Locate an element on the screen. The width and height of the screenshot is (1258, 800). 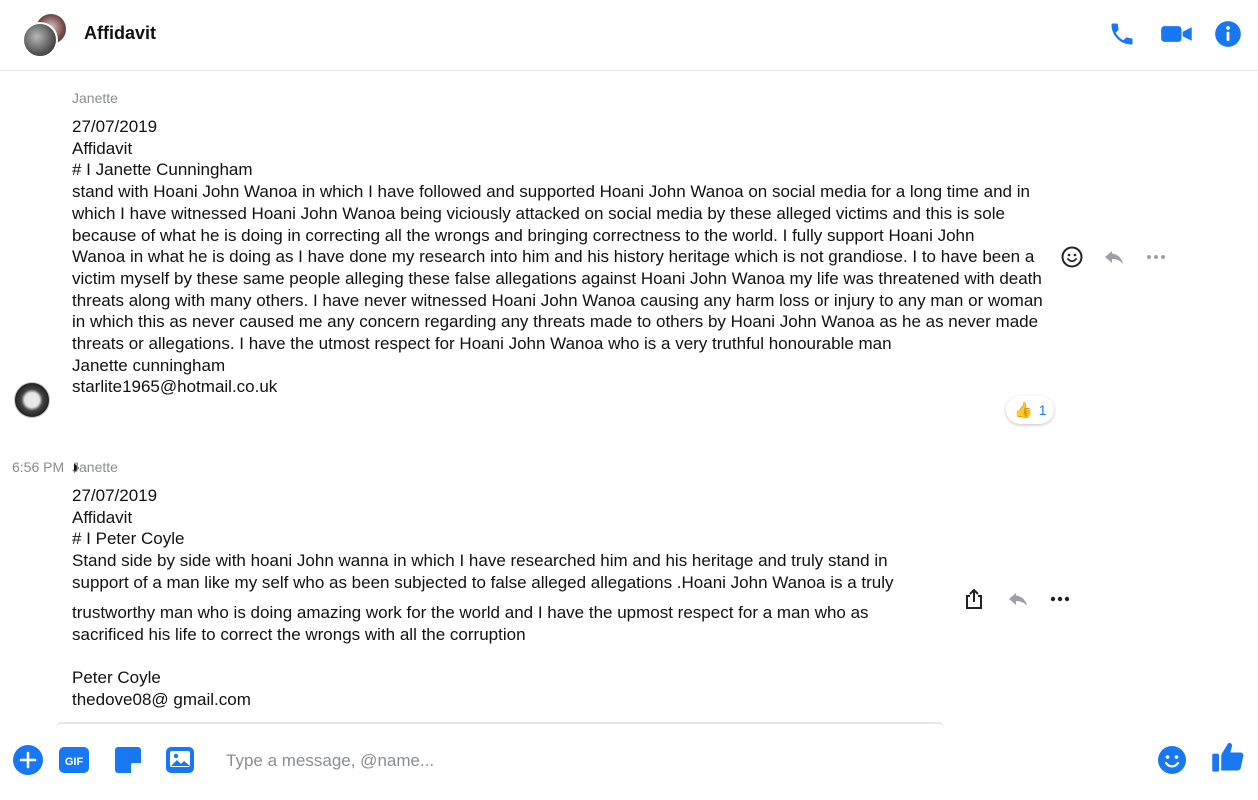
group-avatar is located at coordinates (46, 35).